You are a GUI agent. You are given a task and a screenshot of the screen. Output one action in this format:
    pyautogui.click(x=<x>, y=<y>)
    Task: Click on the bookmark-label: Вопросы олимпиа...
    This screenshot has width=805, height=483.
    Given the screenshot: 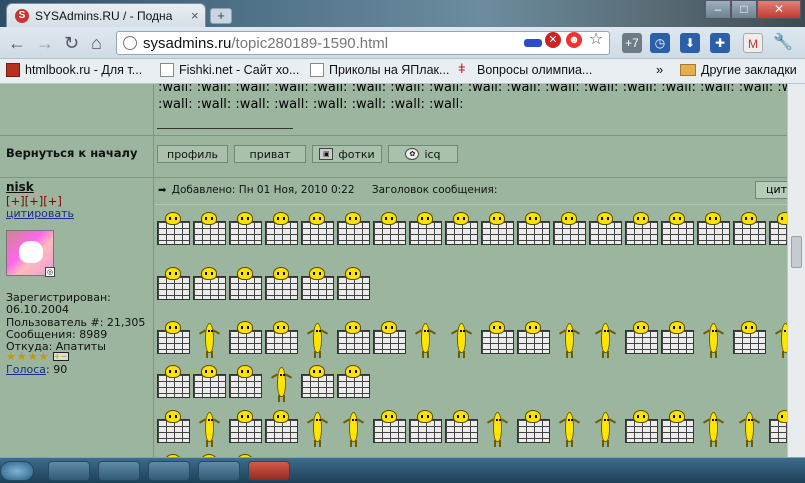 What is the action you would take?
    pyautogui.click(x=535, y=70)
    